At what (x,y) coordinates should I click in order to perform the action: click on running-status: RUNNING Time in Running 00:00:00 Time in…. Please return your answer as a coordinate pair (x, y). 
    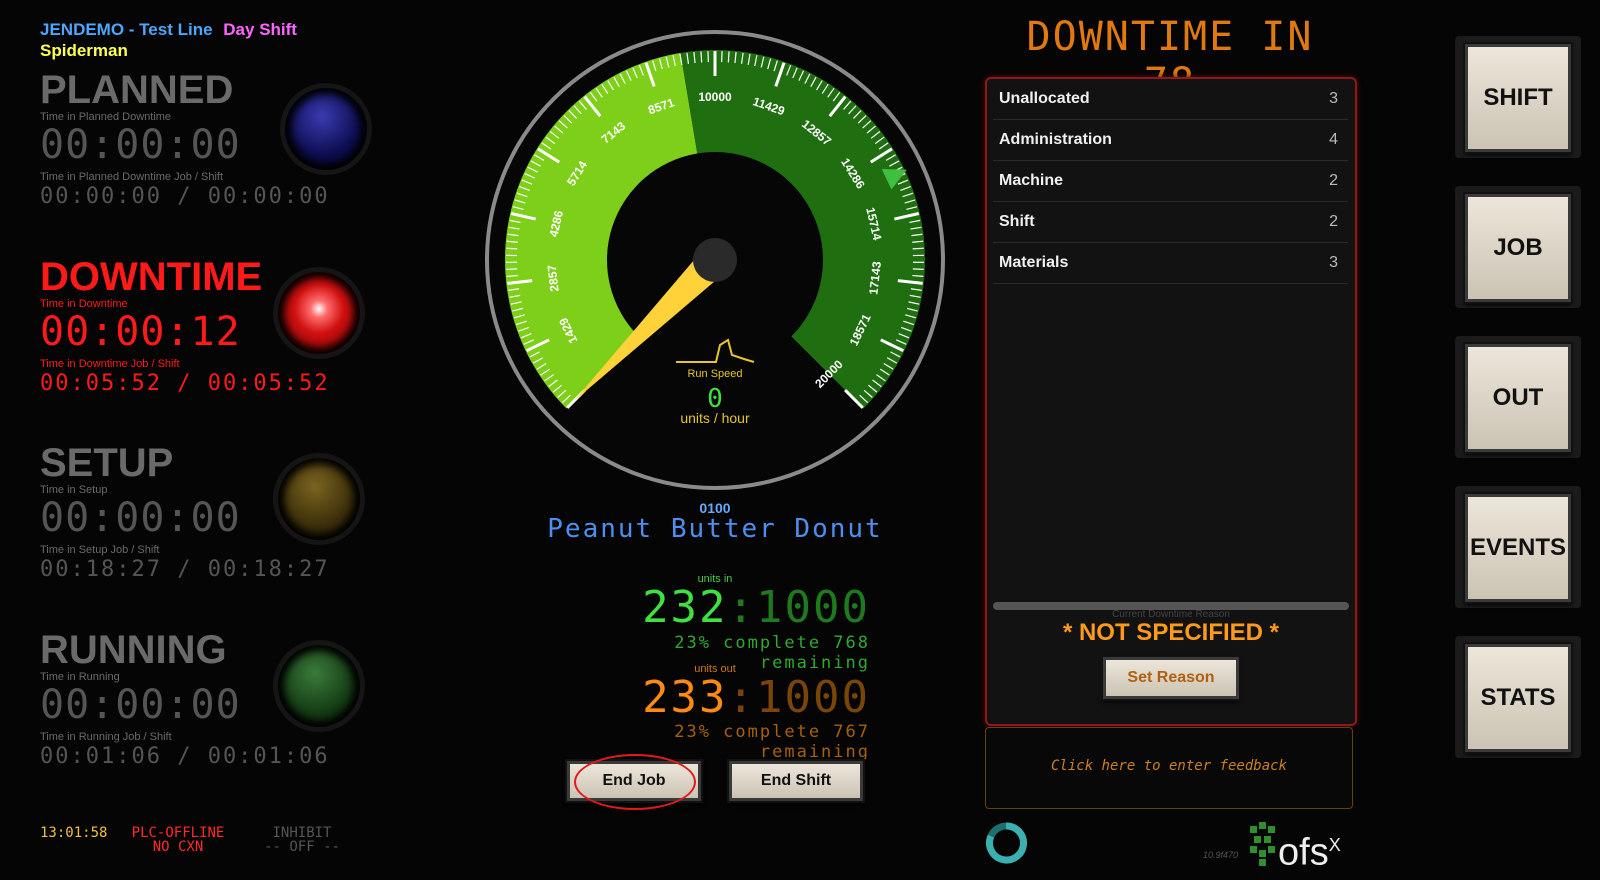
    Looking at the image, I should click on (210, 718).